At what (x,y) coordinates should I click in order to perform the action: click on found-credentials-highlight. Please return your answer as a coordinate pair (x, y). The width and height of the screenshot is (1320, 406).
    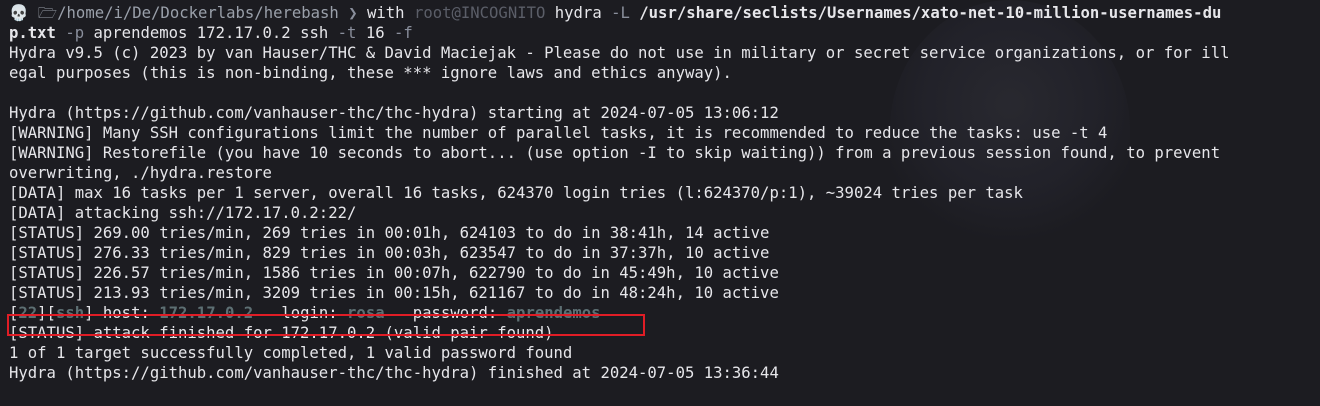
    Looking at the image, I should click on (326, 325).